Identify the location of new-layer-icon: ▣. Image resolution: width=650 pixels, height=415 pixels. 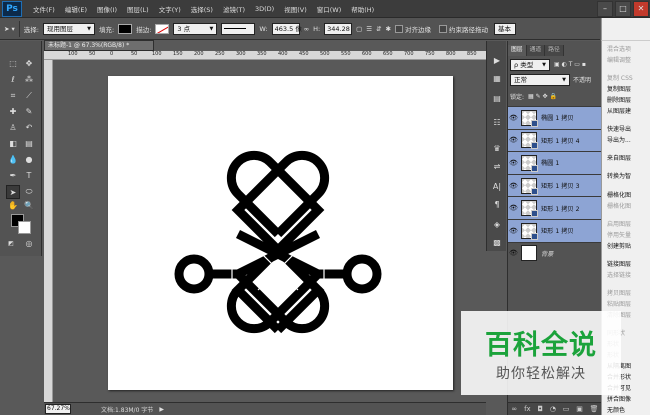
(579, 409).